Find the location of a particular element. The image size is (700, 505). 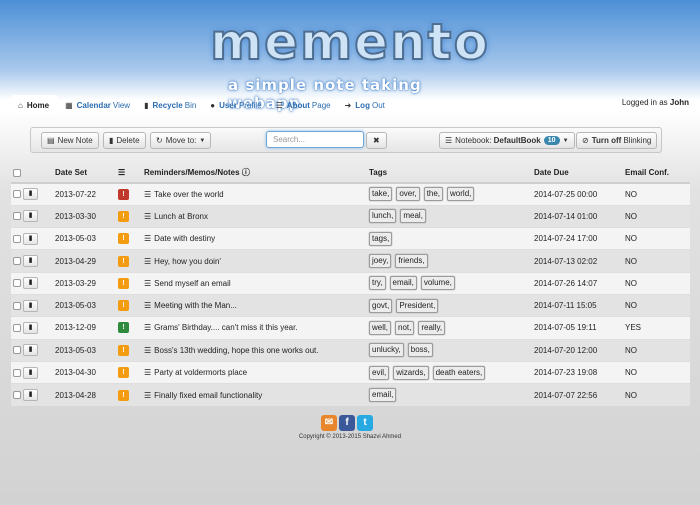

select-all-checkbox is located at coordinates (17, 172).